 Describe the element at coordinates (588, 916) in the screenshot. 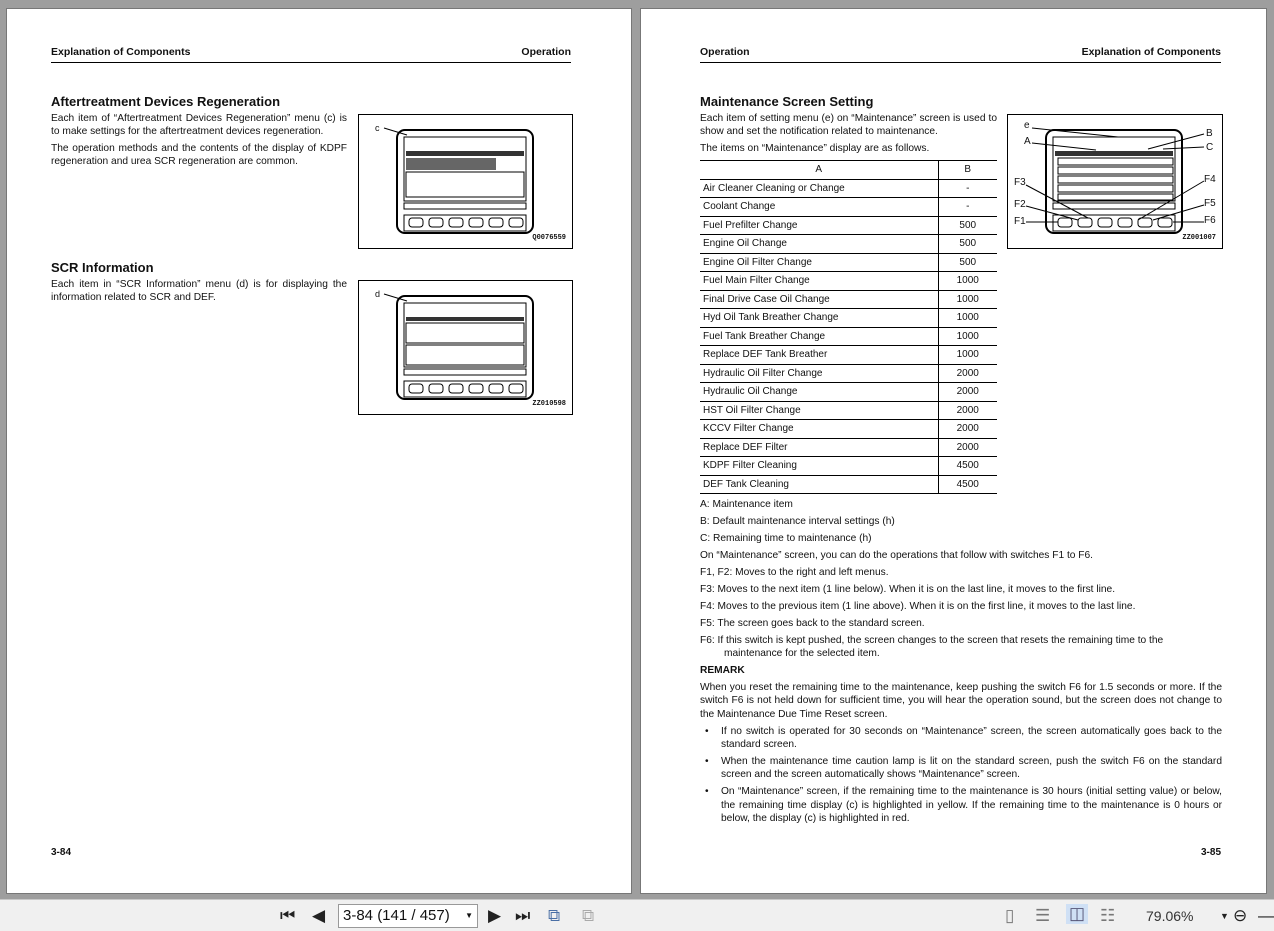

I see `go-forward-icon: ⧉` at that location.